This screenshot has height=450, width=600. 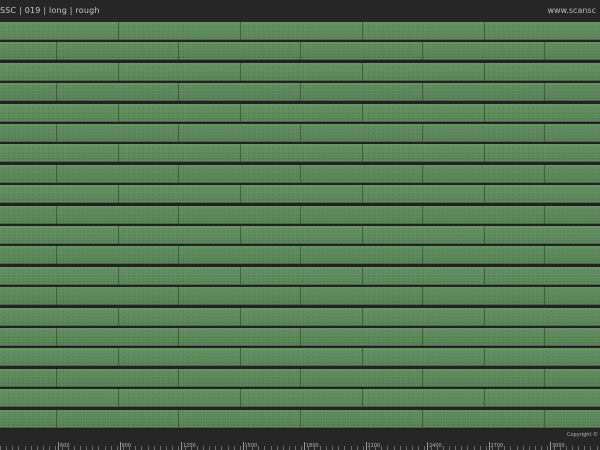 I want to click on header-bar: SSC | 019 | long | rough www.scansc, so click(x=300, y=11).